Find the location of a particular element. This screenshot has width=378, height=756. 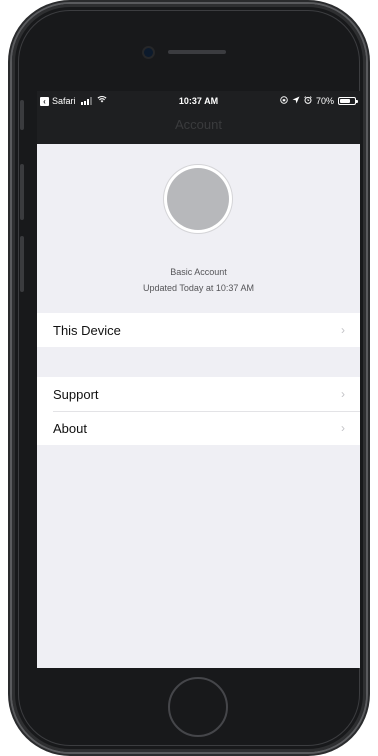

volume-down-button is located at coordinates (22, 264).